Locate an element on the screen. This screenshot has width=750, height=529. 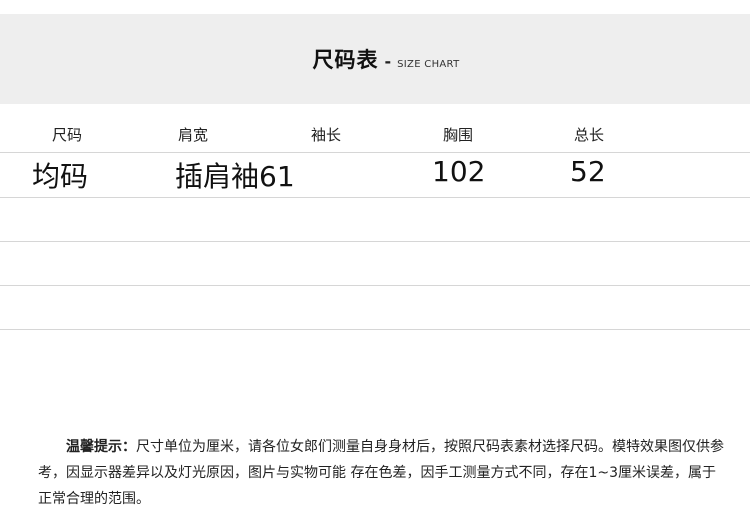
column-header-shoulder: 肩宽 is located at coordinates (193, 135).